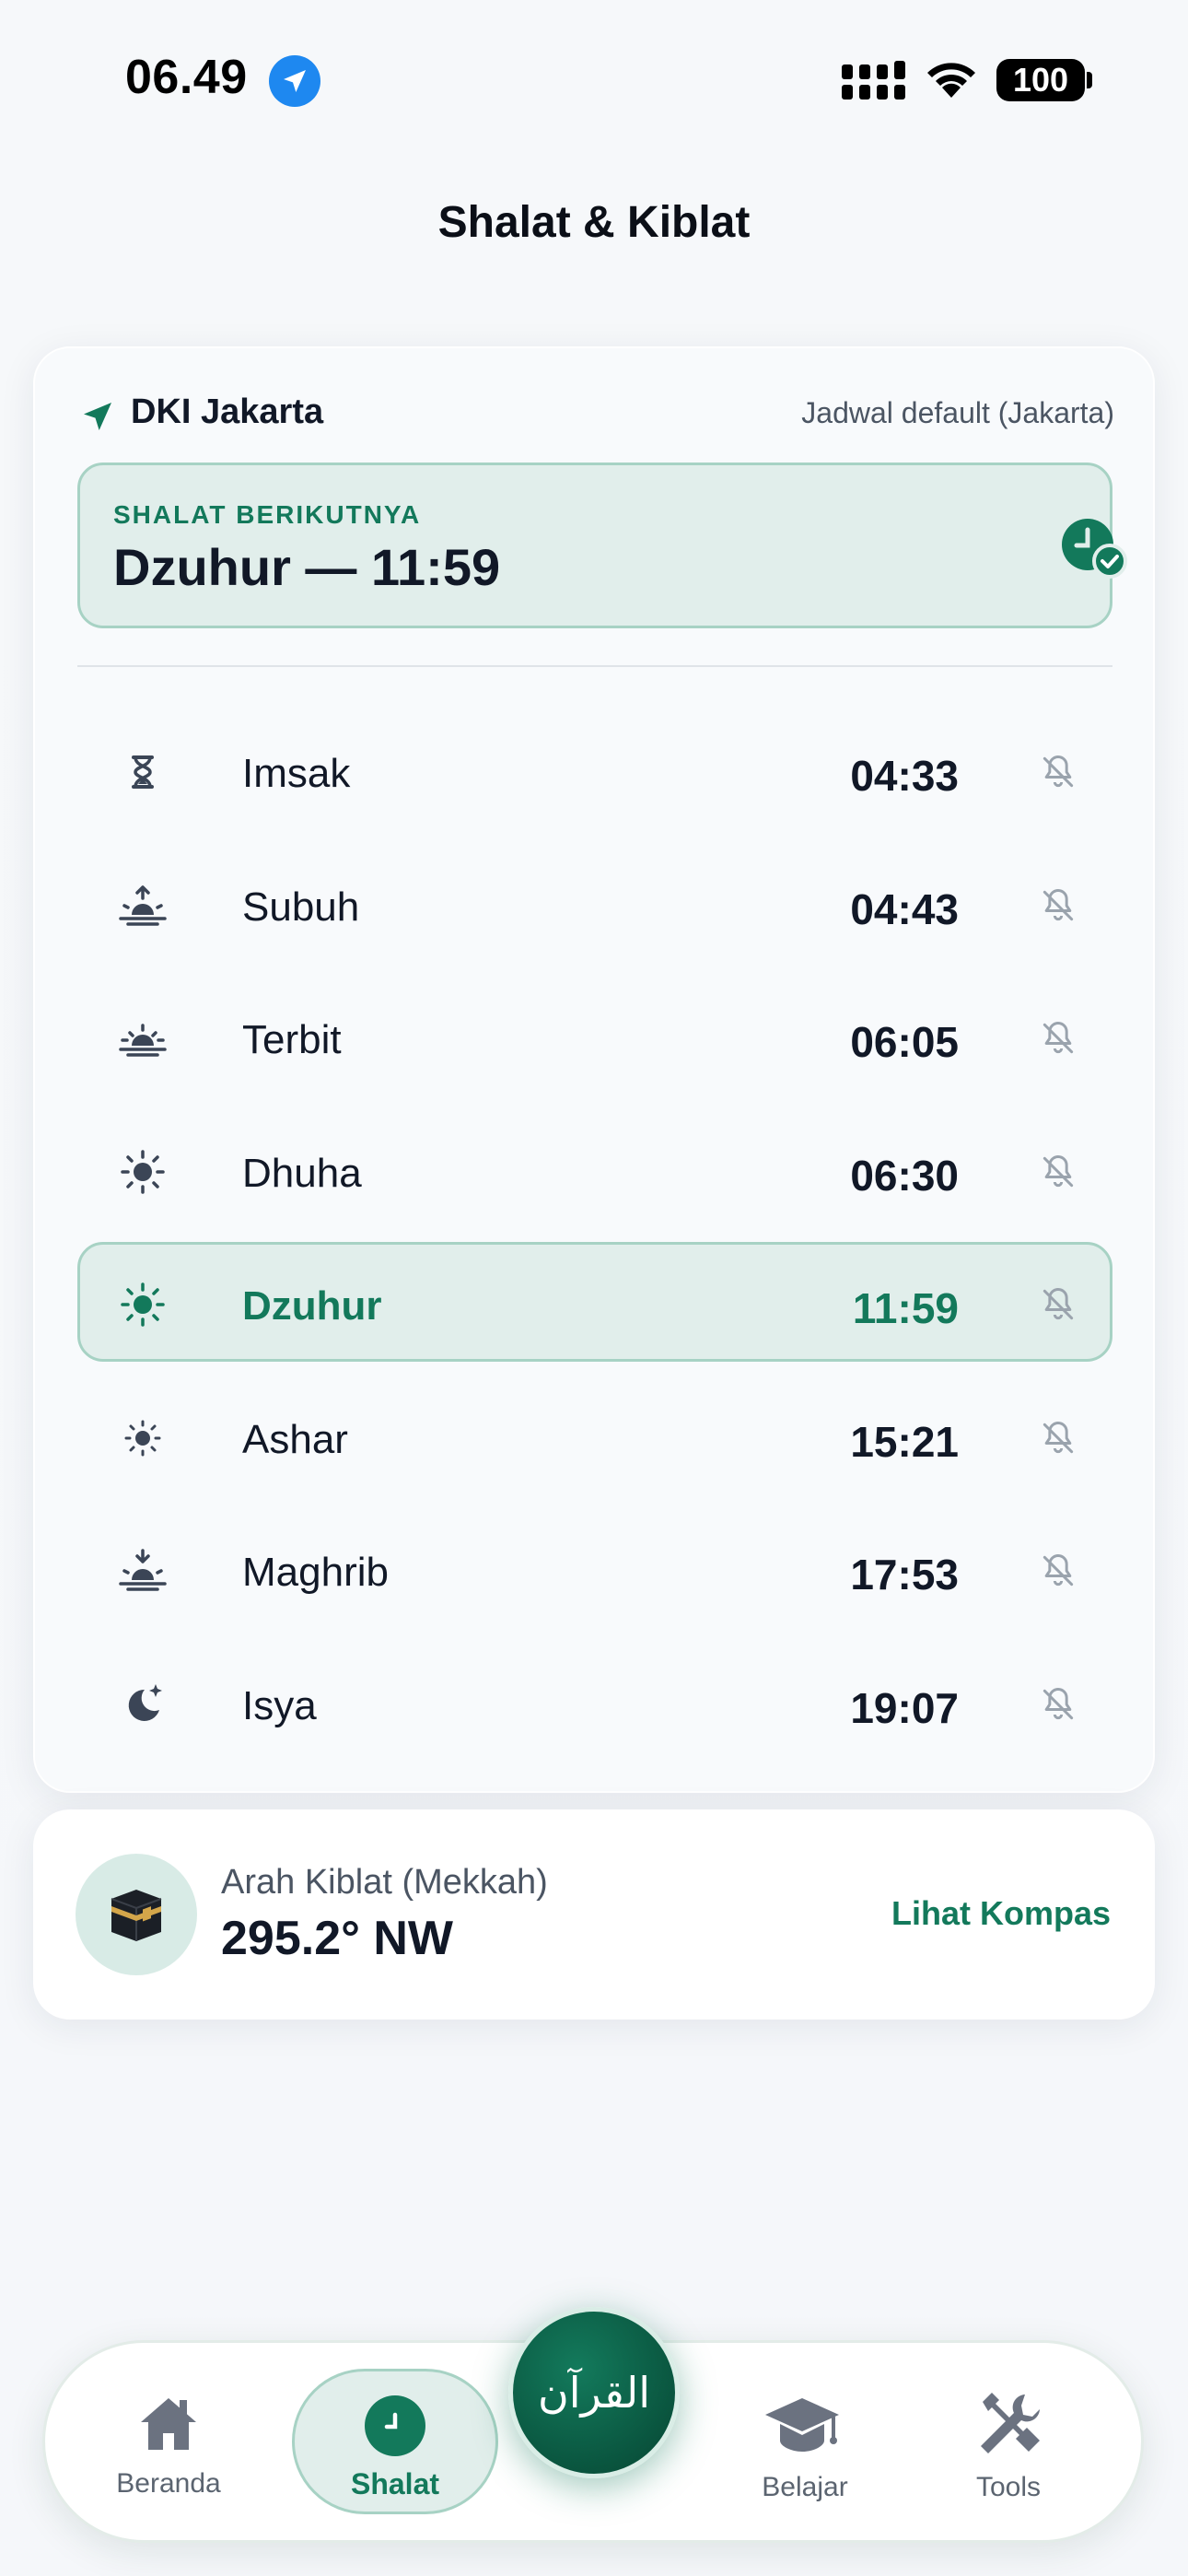 The height and width of the screenshot is (2576, 1188). Describe the element at coordinates (1008, 2487) in the screenshot. I see `nav-label: Tools` at that location.